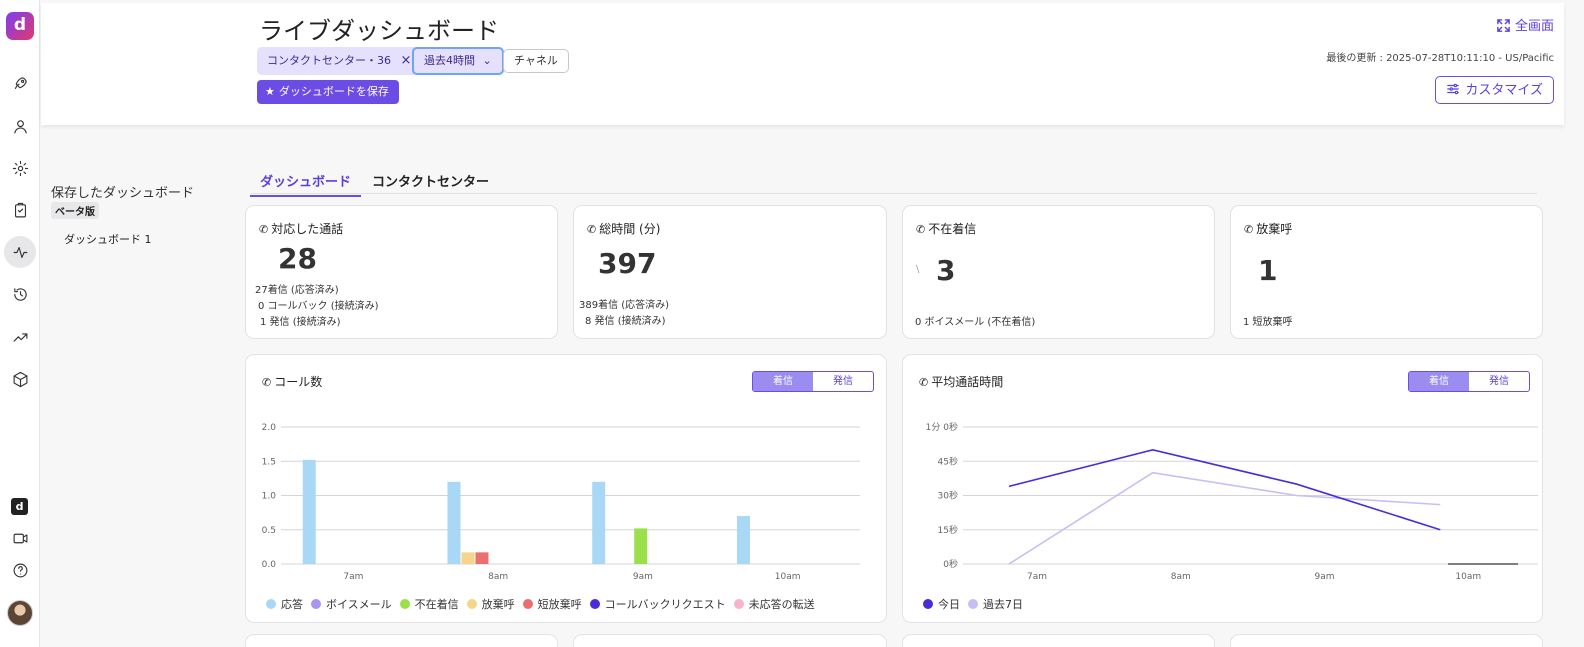 This screenshot has height=647, width=1584. What do you see at coordinates (952, 229) in the screenshot?
I see `stat-title-text: 不在着信` at bounding box center [952, 229].